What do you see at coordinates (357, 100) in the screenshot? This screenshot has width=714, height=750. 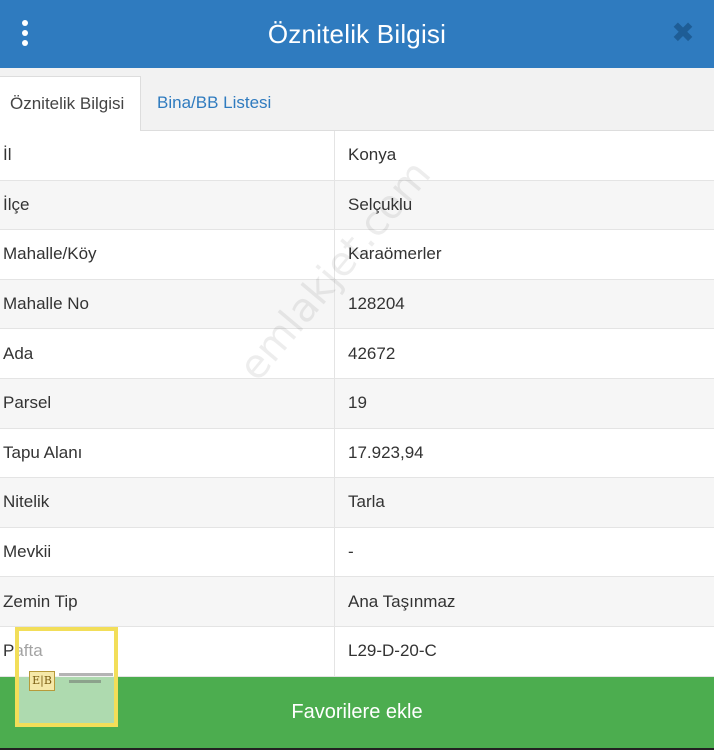 I see `tab-bar: Öznitelik Bilgisi Bina/BB Listesi` at bounding box center [357, 100].